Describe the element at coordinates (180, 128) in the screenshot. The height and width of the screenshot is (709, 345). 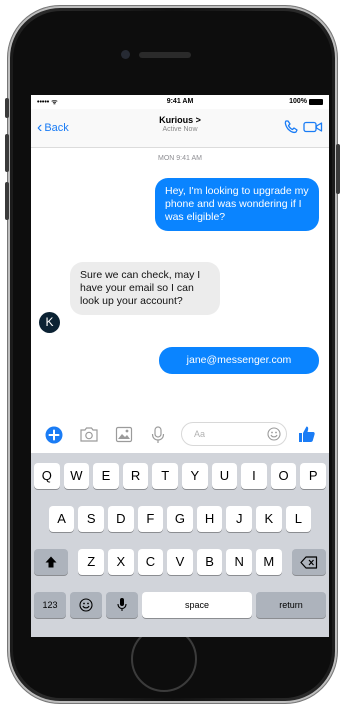
I see `conversation-header: ‹ Back Kurious > Active Now` at that location.